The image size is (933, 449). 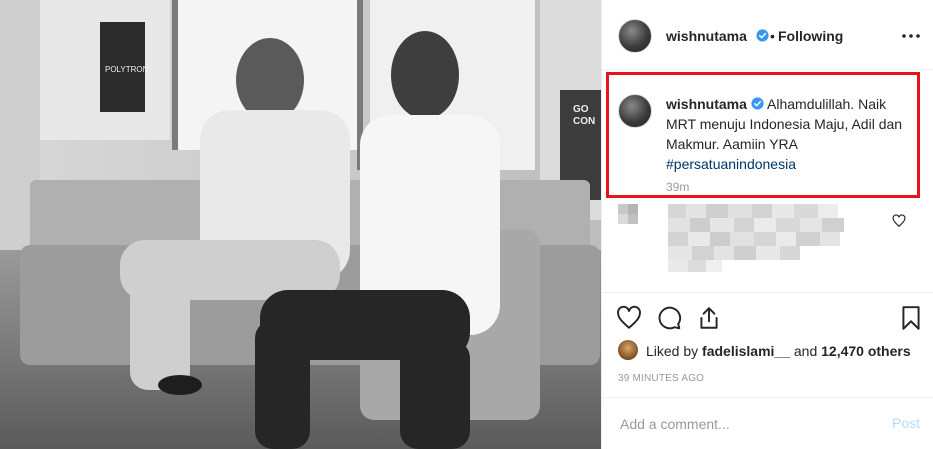 I want to click on comment-icon, so click(x=669, y=318).